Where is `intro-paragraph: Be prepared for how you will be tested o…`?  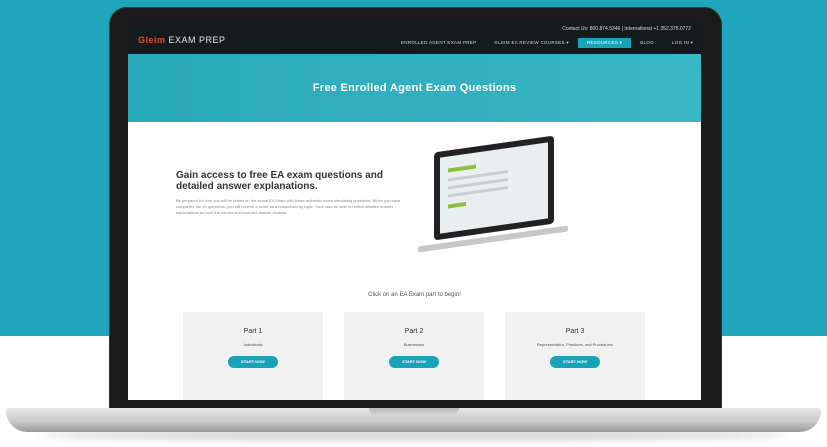 intro-paragraph: Be prepared for how you will be tested o… is located at coordinates (288, 206).